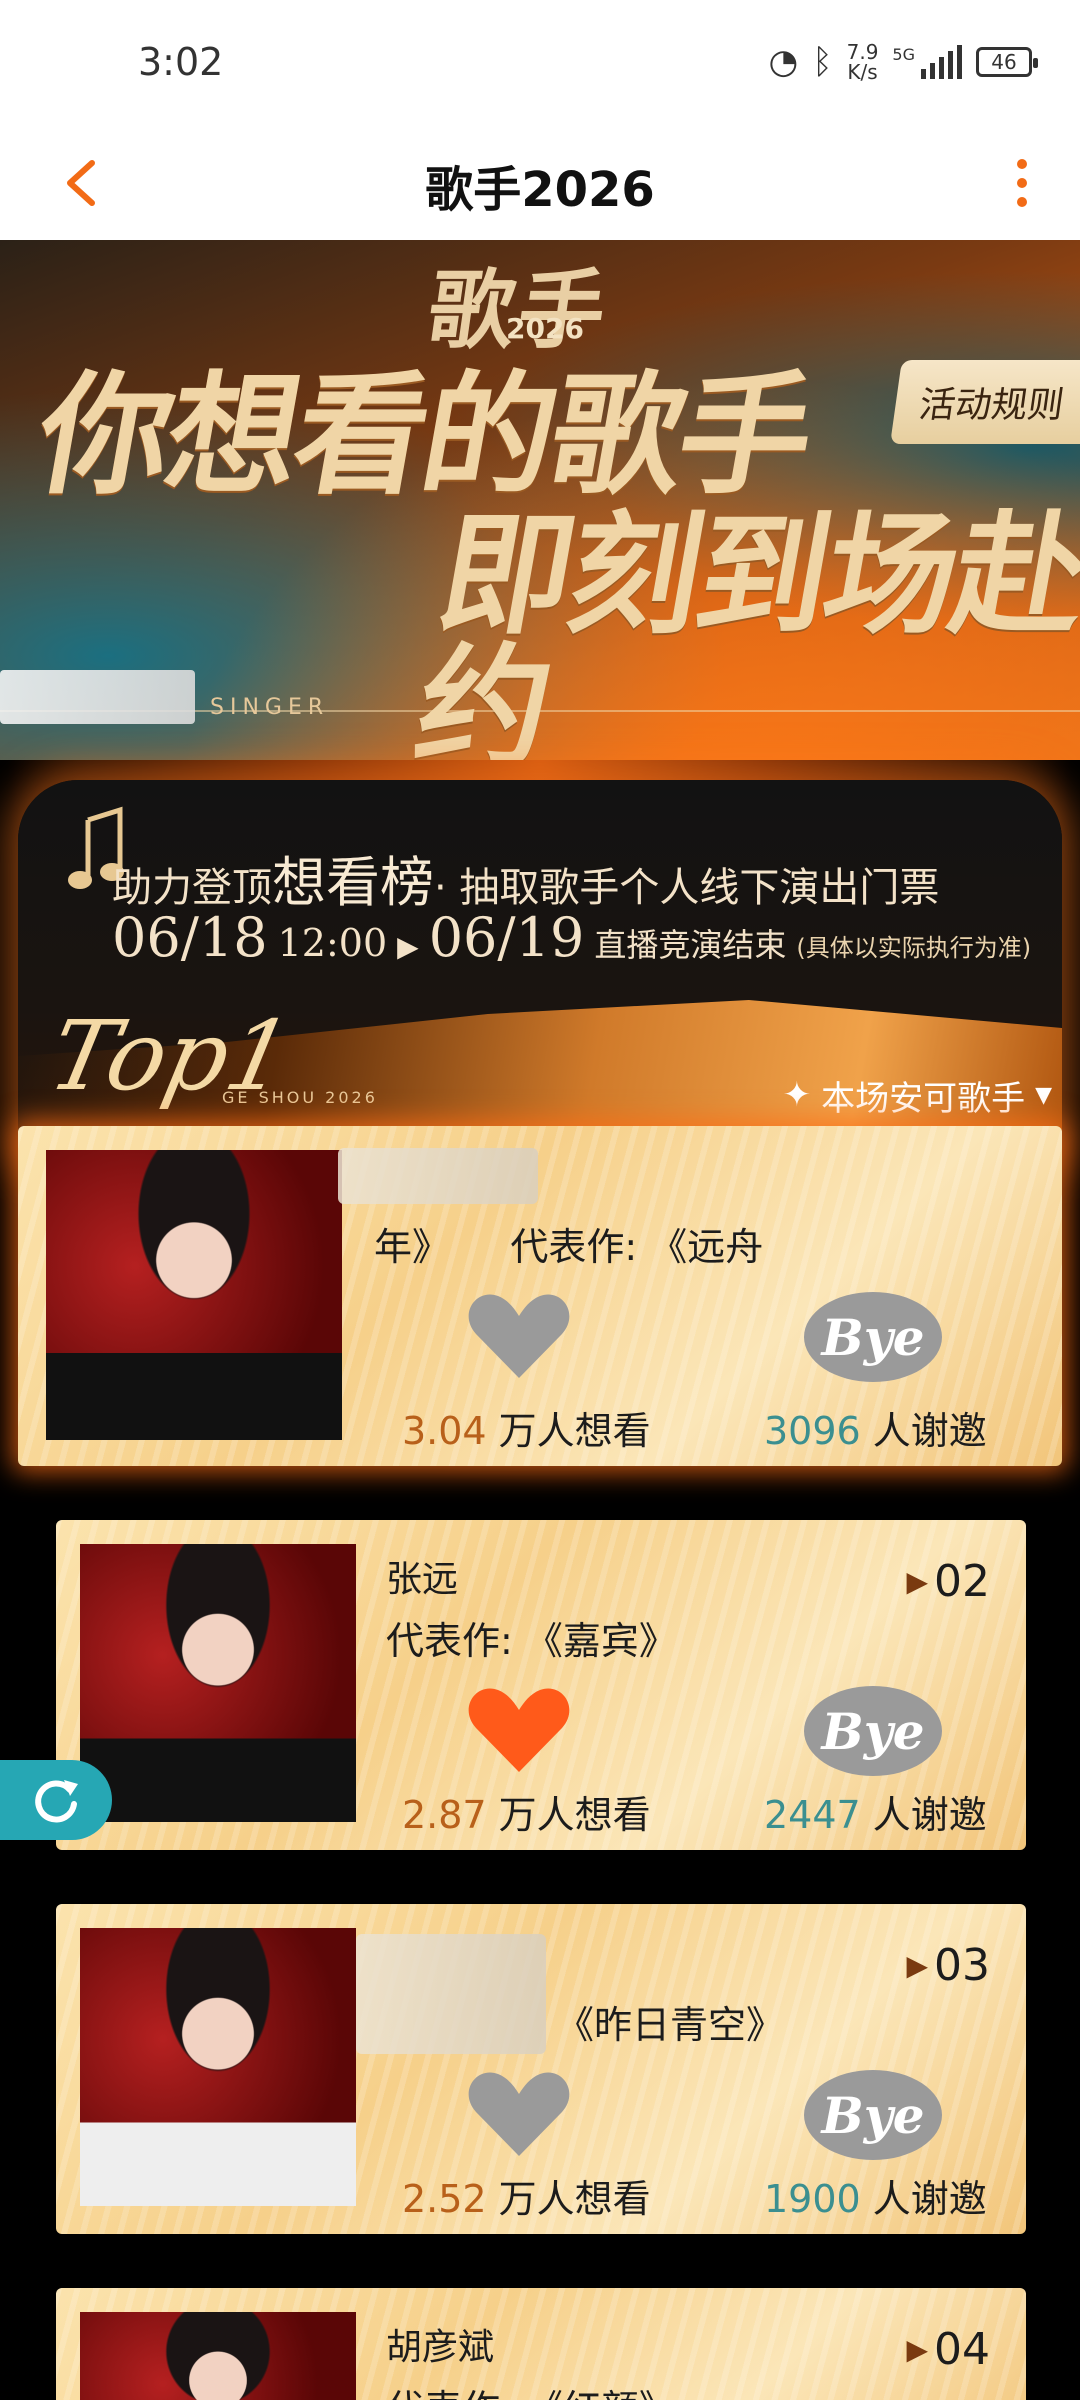 The width and height of the screenshot is (1080, 2400). What do you see at coordinates (927, 62) in the screenshot?
I see `signal-icon: 5G` at bounding box center [927, 62].